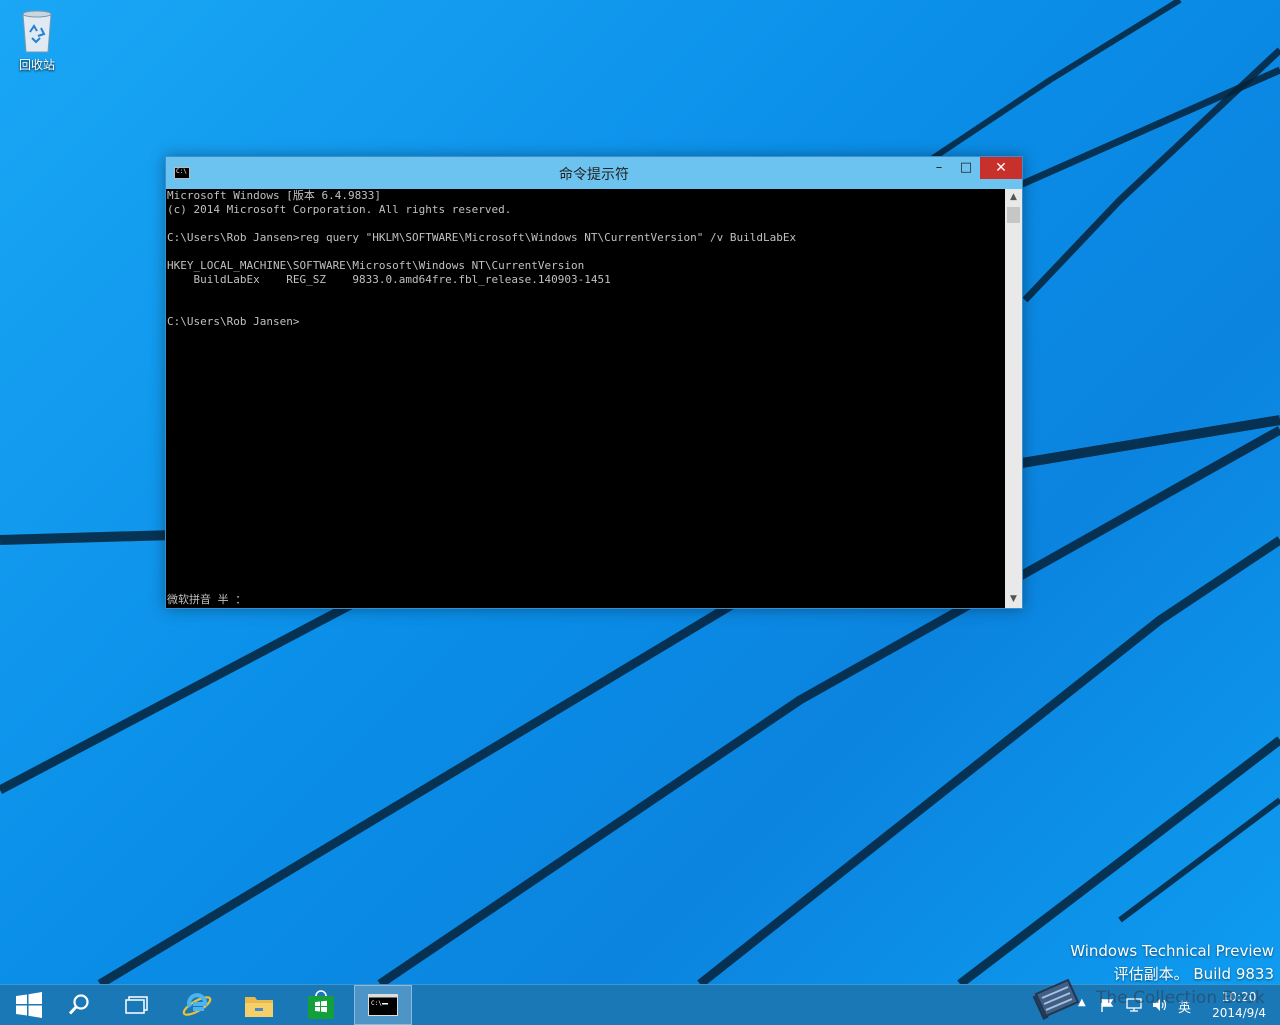 This screenshot has height=1025, width=1280. Describe the element at coordinates (1193, 974) in the screenshot. I see `watermark-line-2: 评估副本。 Build 9833` at that location.